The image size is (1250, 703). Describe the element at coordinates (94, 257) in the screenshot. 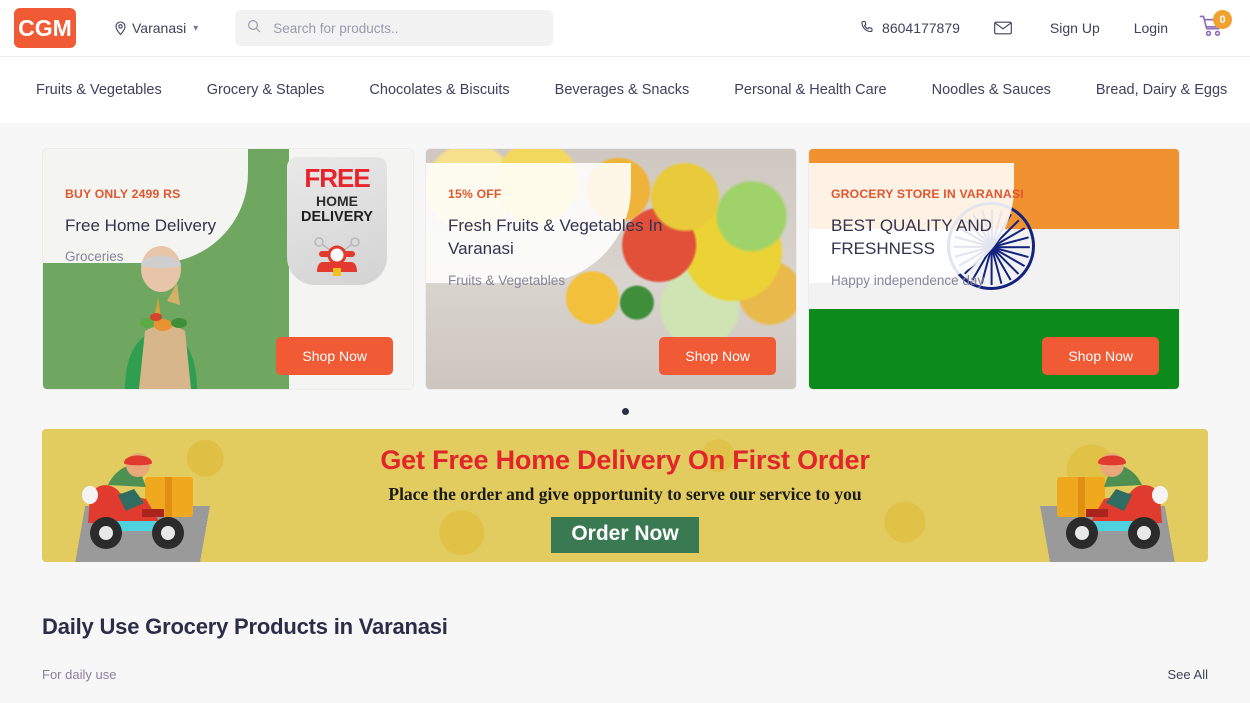

I see `banner-subtitle: Groceries` at that location.